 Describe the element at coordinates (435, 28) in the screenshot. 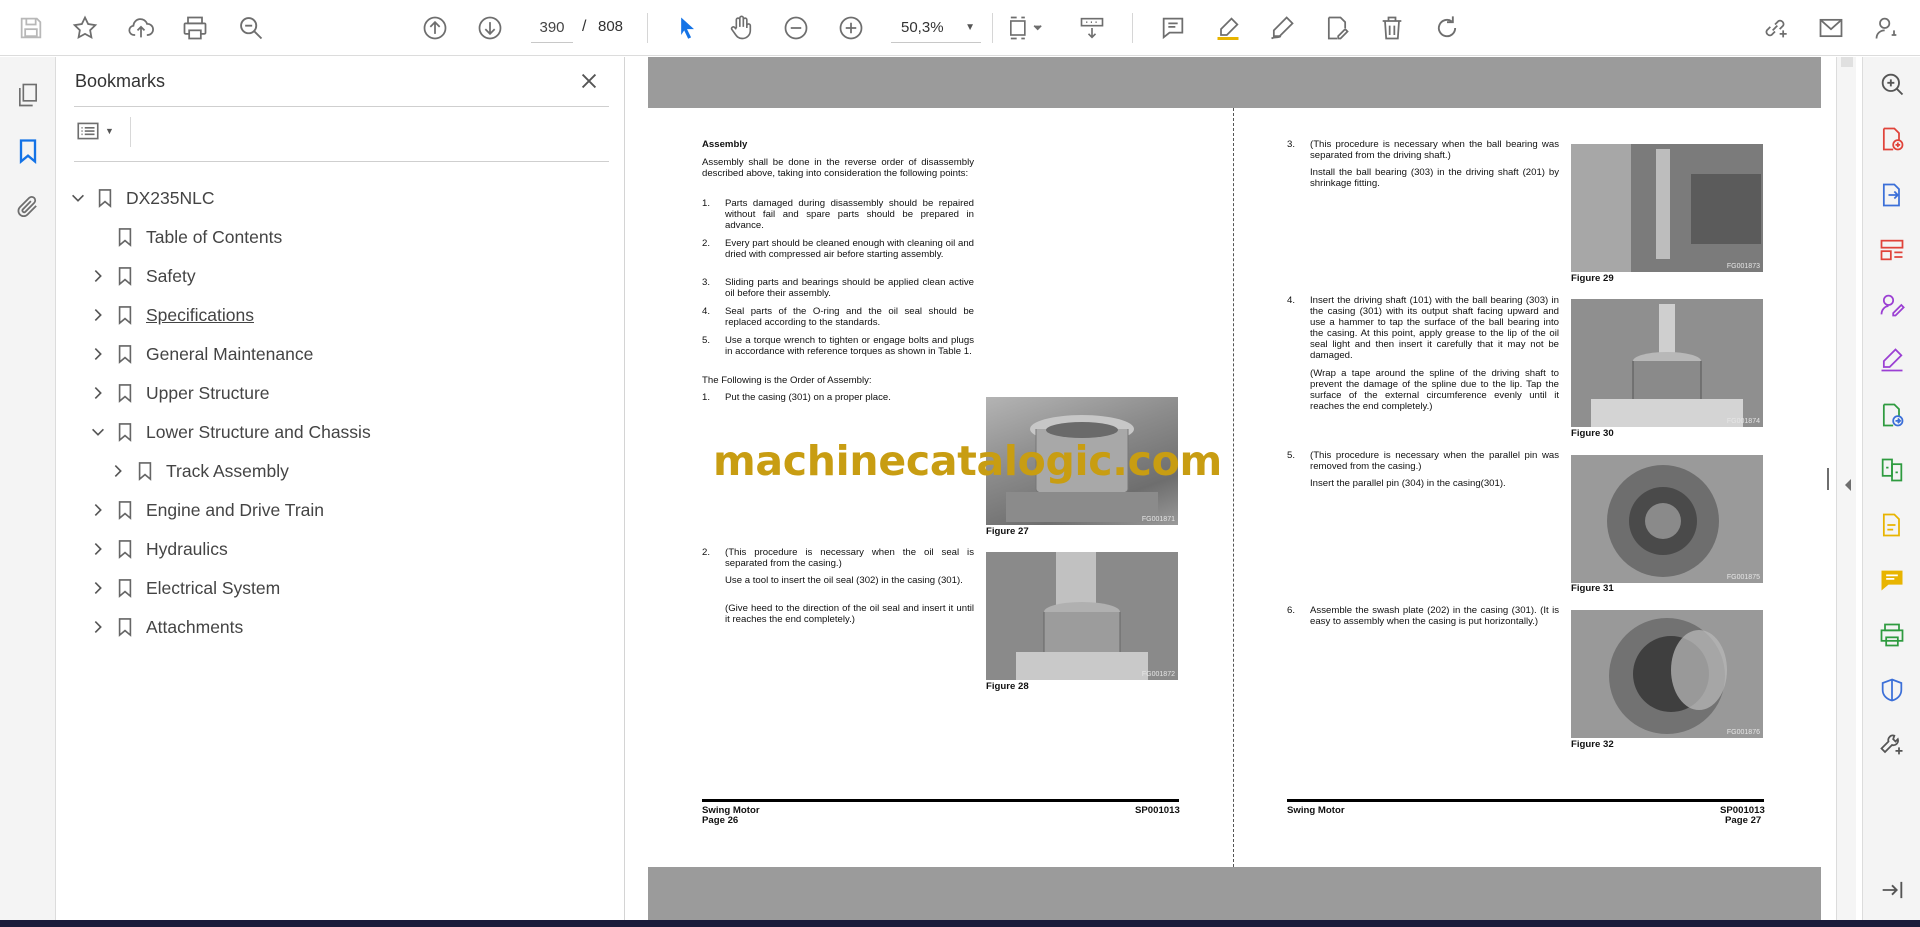

I see `previous-page-icon` at that location.